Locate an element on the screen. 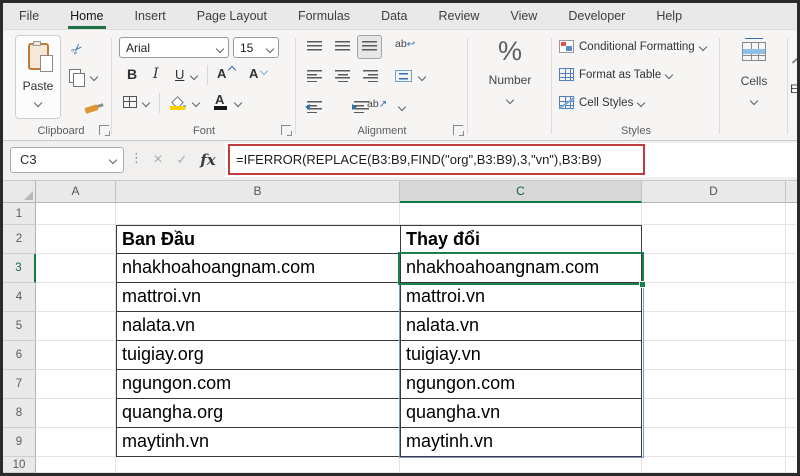 This screenshot has height=476, width=800. number-chevron is located at coordinates (510, 100).